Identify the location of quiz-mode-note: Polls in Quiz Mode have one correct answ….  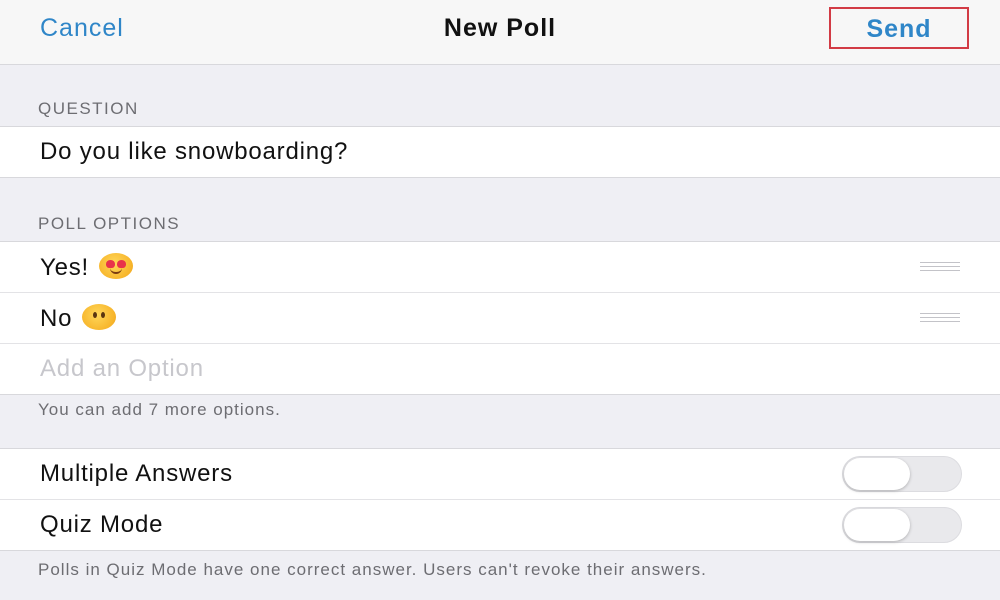
(372, 569).